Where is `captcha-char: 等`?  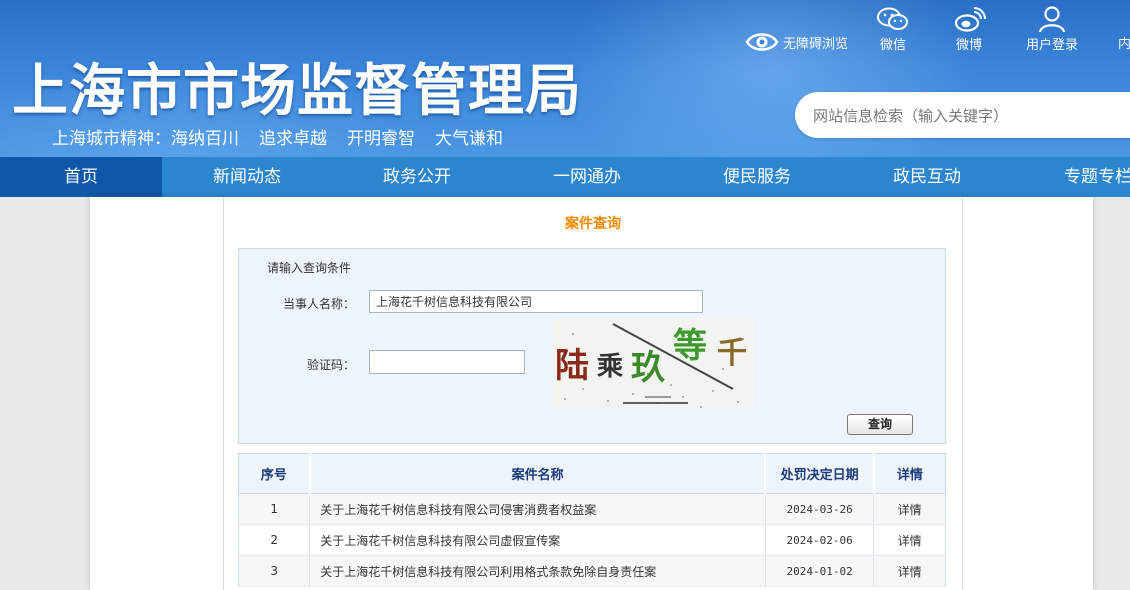
captcha-char: 等 is located at coordinates (690, 346).